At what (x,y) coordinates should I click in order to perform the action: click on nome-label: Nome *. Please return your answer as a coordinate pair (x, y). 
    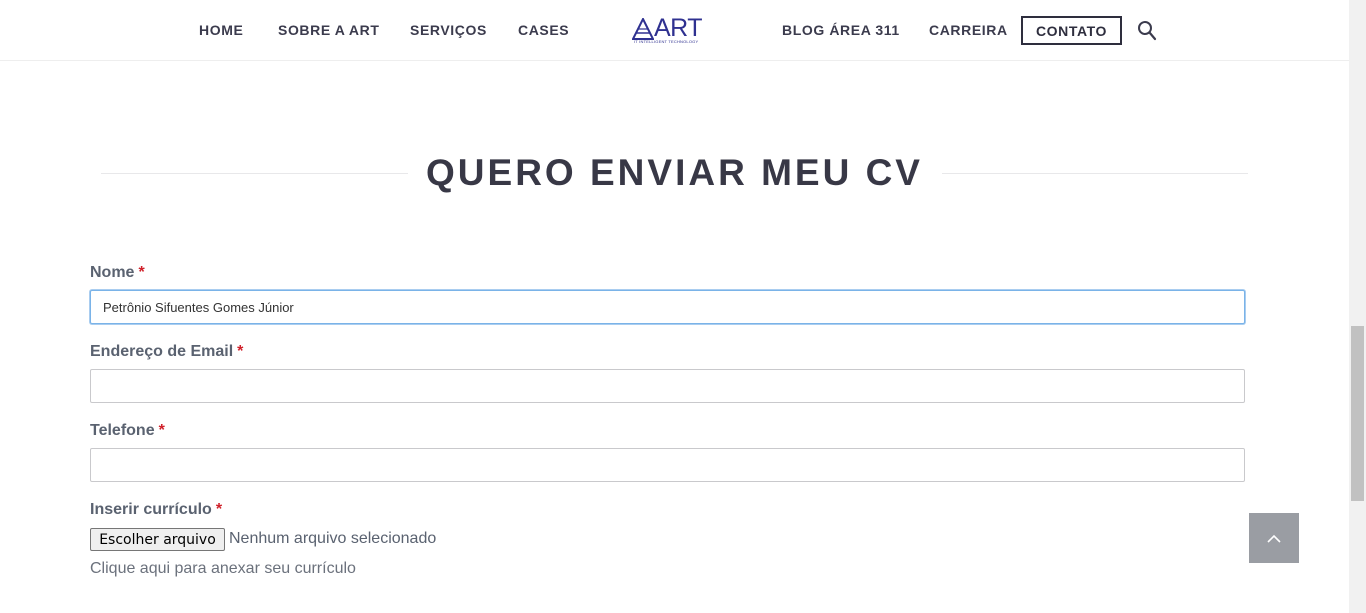
    Looking at the image, I should click on (117, 273).